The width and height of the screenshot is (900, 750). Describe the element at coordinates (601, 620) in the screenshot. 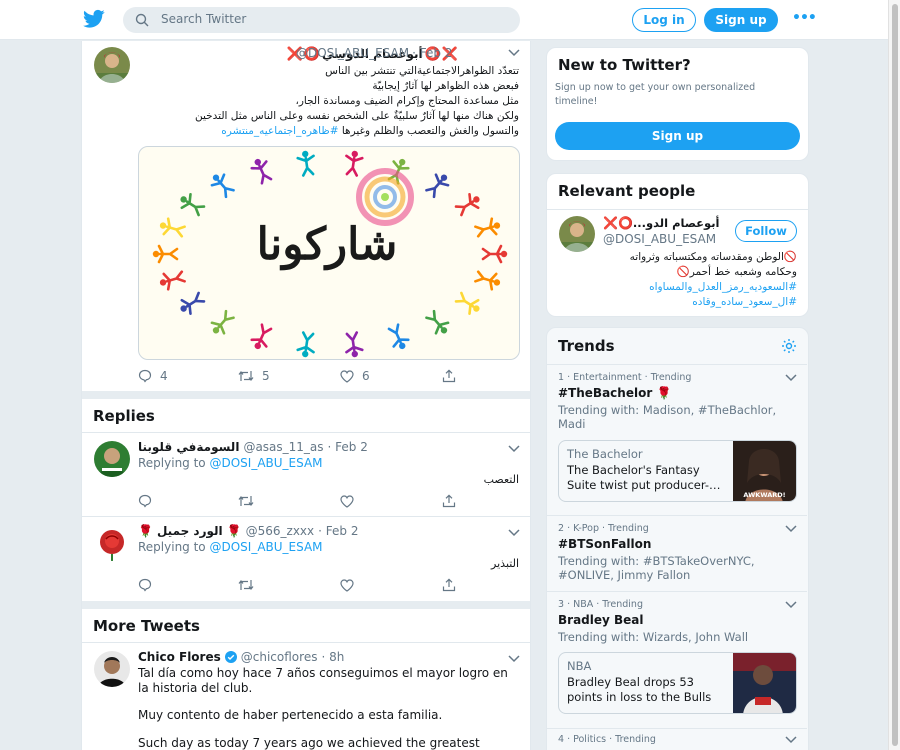

I see `trend-name: Bradley Beal` at that location.